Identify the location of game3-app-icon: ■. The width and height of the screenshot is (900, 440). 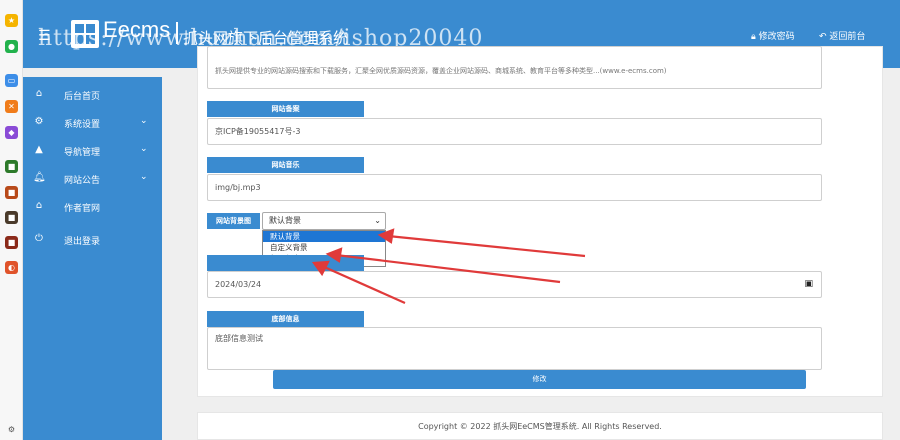
(11, 192).